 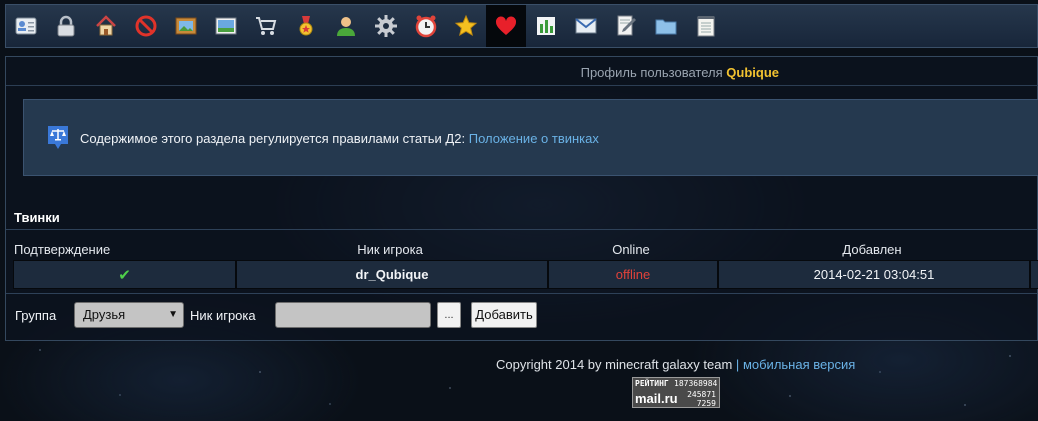 I want to click on group-label: Группа, so click(x=36, y=315).